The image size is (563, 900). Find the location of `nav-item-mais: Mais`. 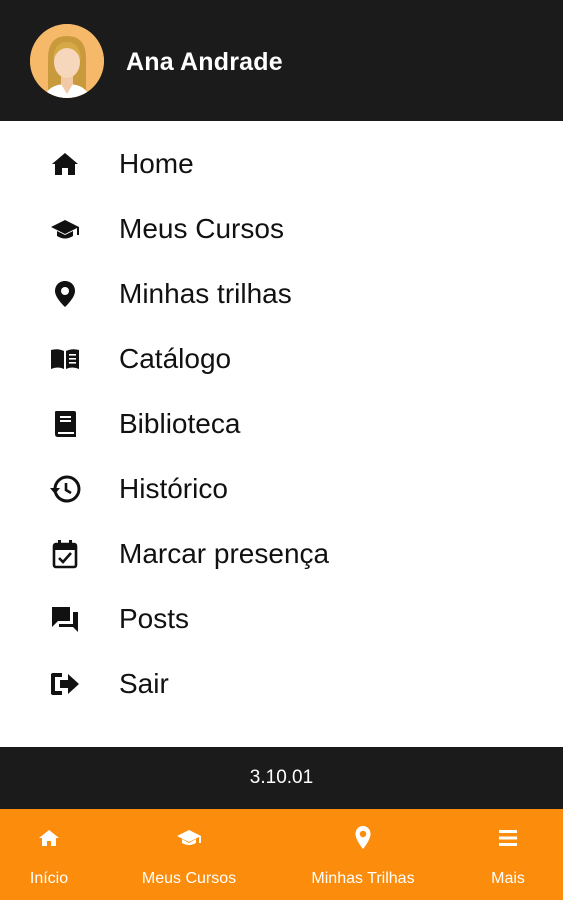

nav-item-mais: Mais is located at coordinates (514, 854).